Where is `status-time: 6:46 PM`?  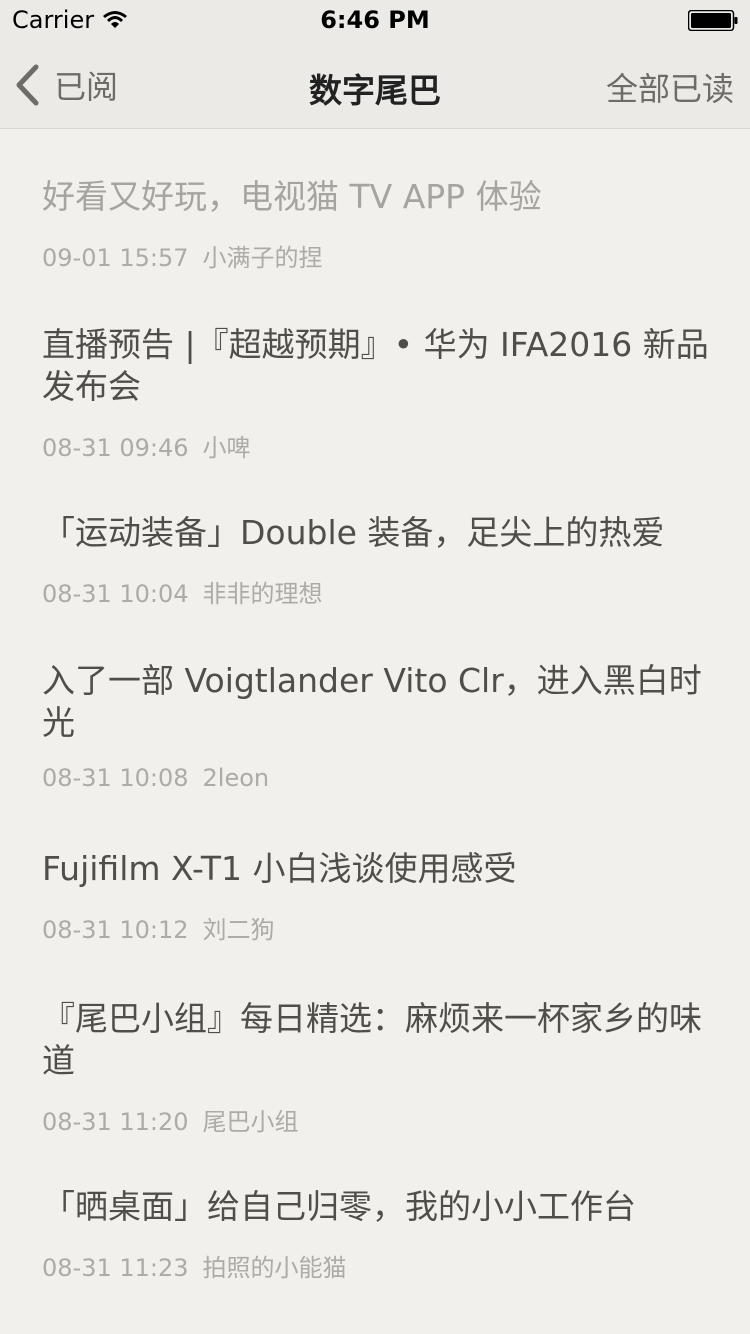
status-time: 6:46 PM is located at coordinates (375, 20).